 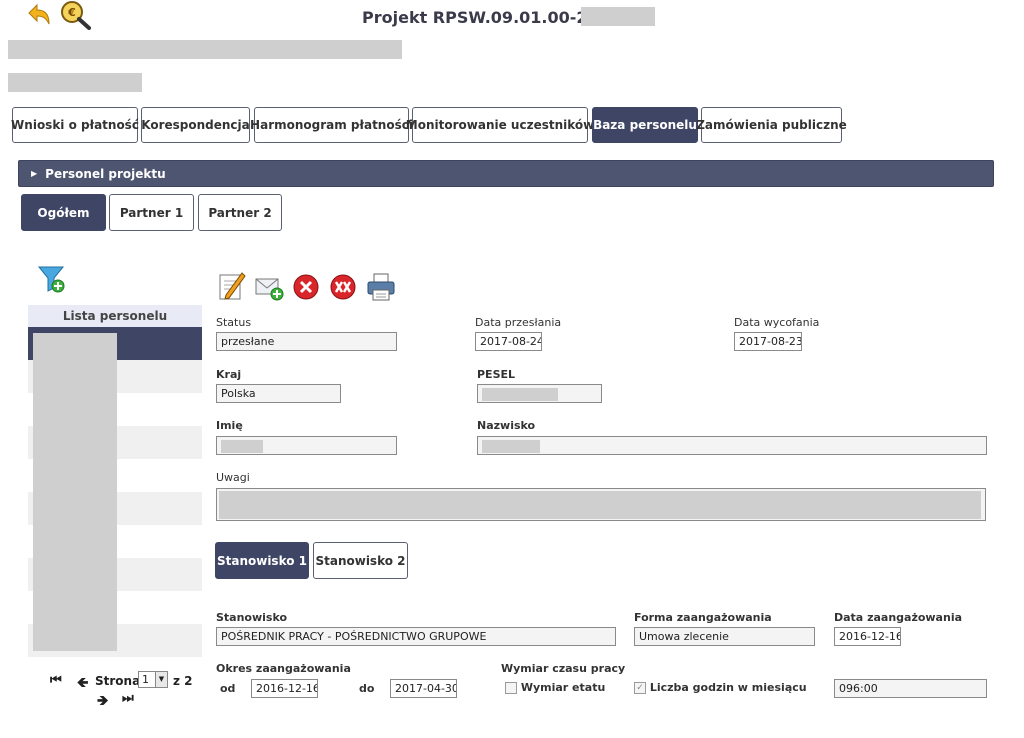 I want to click on euro-search-icon: €, so click(x=76, y=15).